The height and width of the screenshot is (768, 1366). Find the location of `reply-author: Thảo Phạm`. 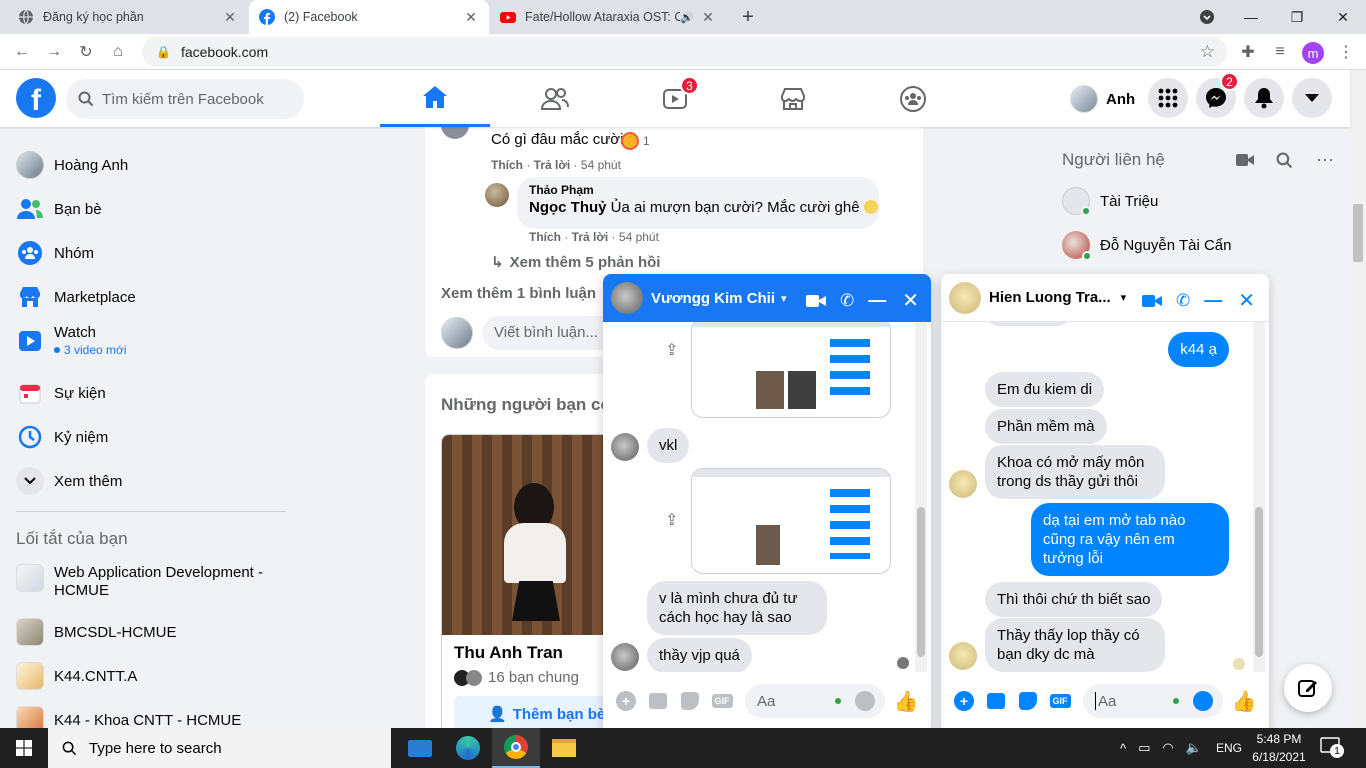

reply-author: Thảo Phạm is located at coordinates (698, 190).